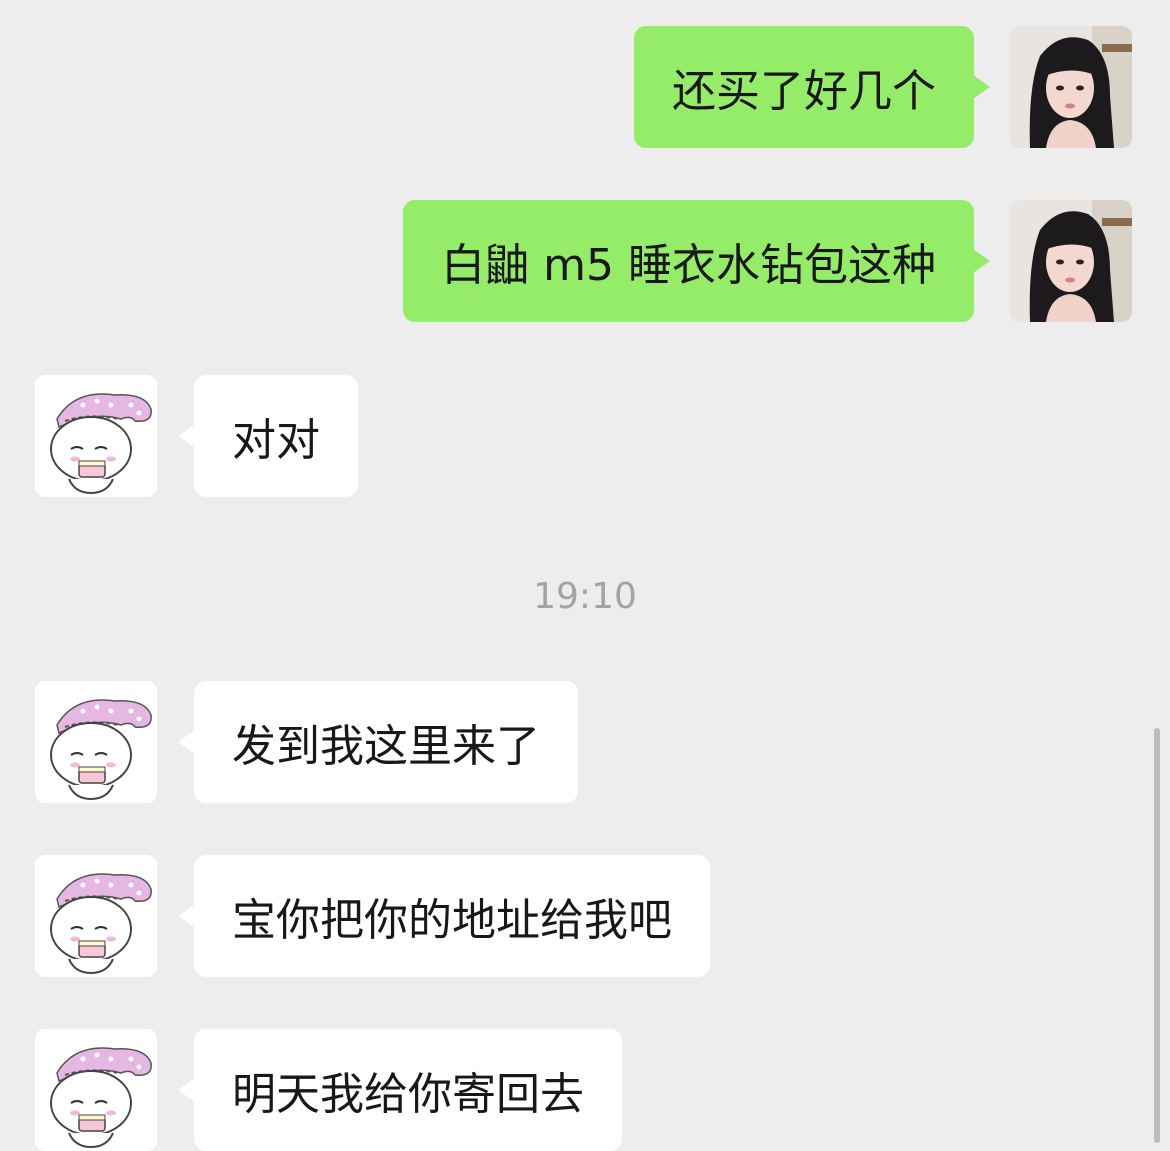 The image size is (1170, 1151). Describe the element at coordinates (804, 91) in the screenshot. I see `message-text: 还买了好几个` at that location.